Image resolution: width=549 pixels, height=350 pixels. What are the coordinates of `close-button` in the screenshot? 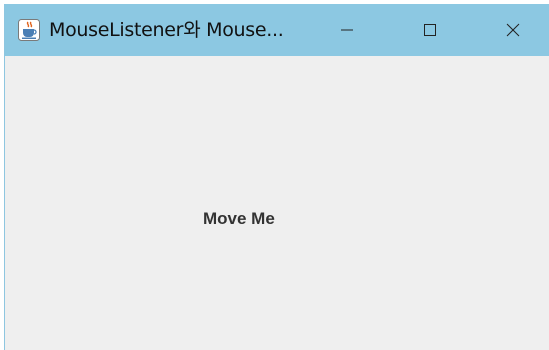 It's located at (513, 30).